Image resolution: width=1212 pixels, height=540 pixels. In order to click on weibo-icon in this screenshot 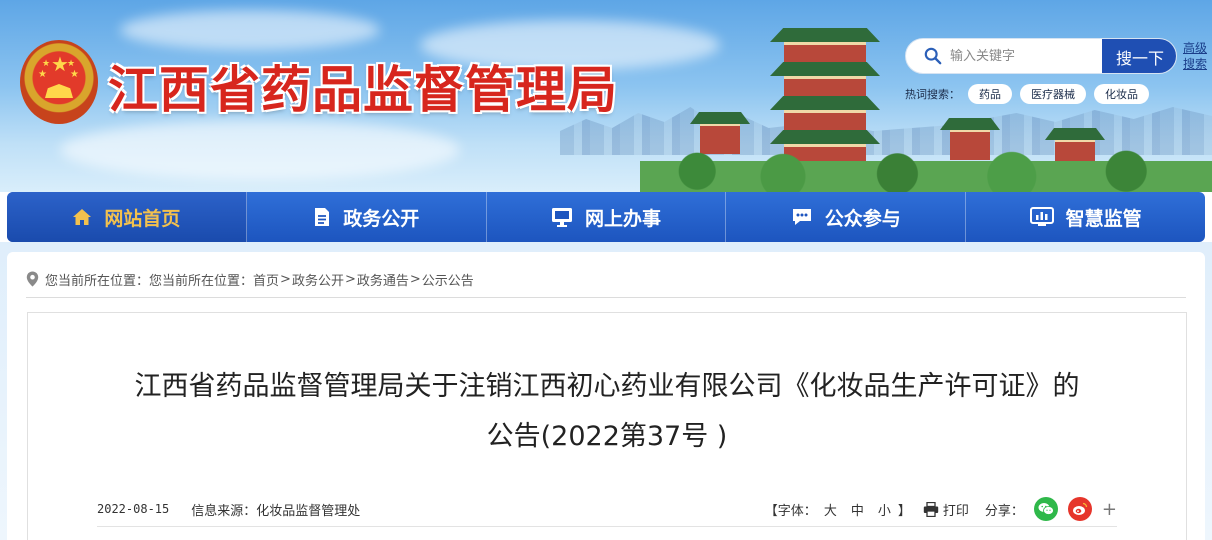, I will do `click(1080, 508)`.